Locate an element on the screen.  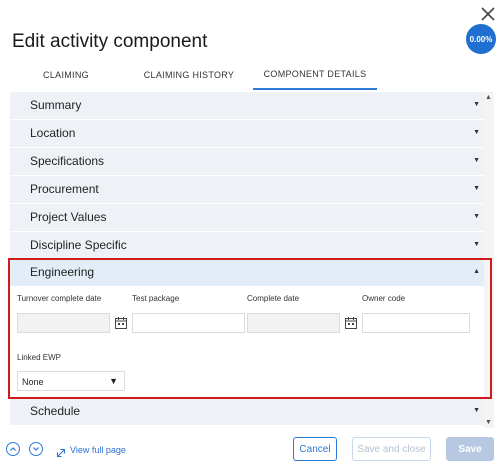
previous-button is located at coordinates (13, 449).